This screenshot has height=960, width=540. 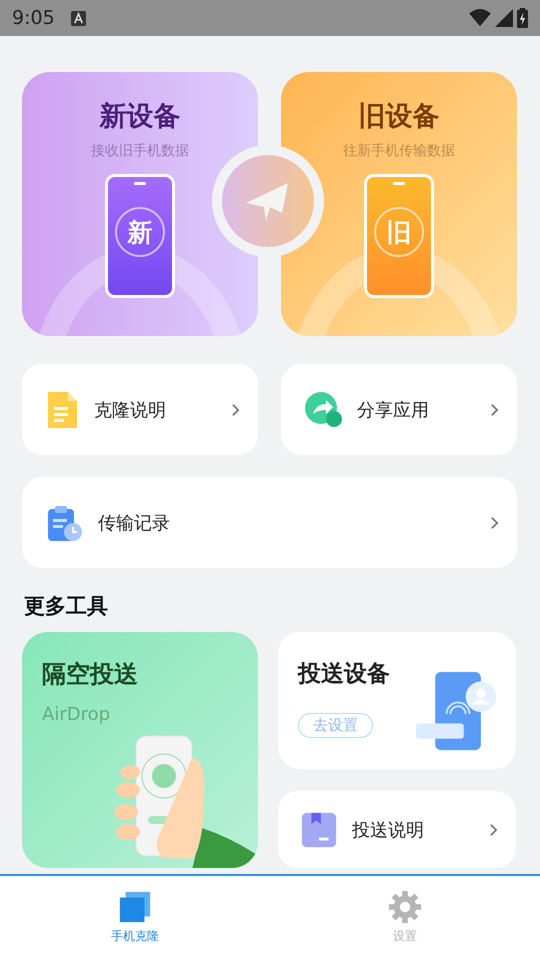 What do you see at coordinates (344, 674) in the screenshot?
I see `cast-device-title: 投送设备` at bounding box center [344, 674].